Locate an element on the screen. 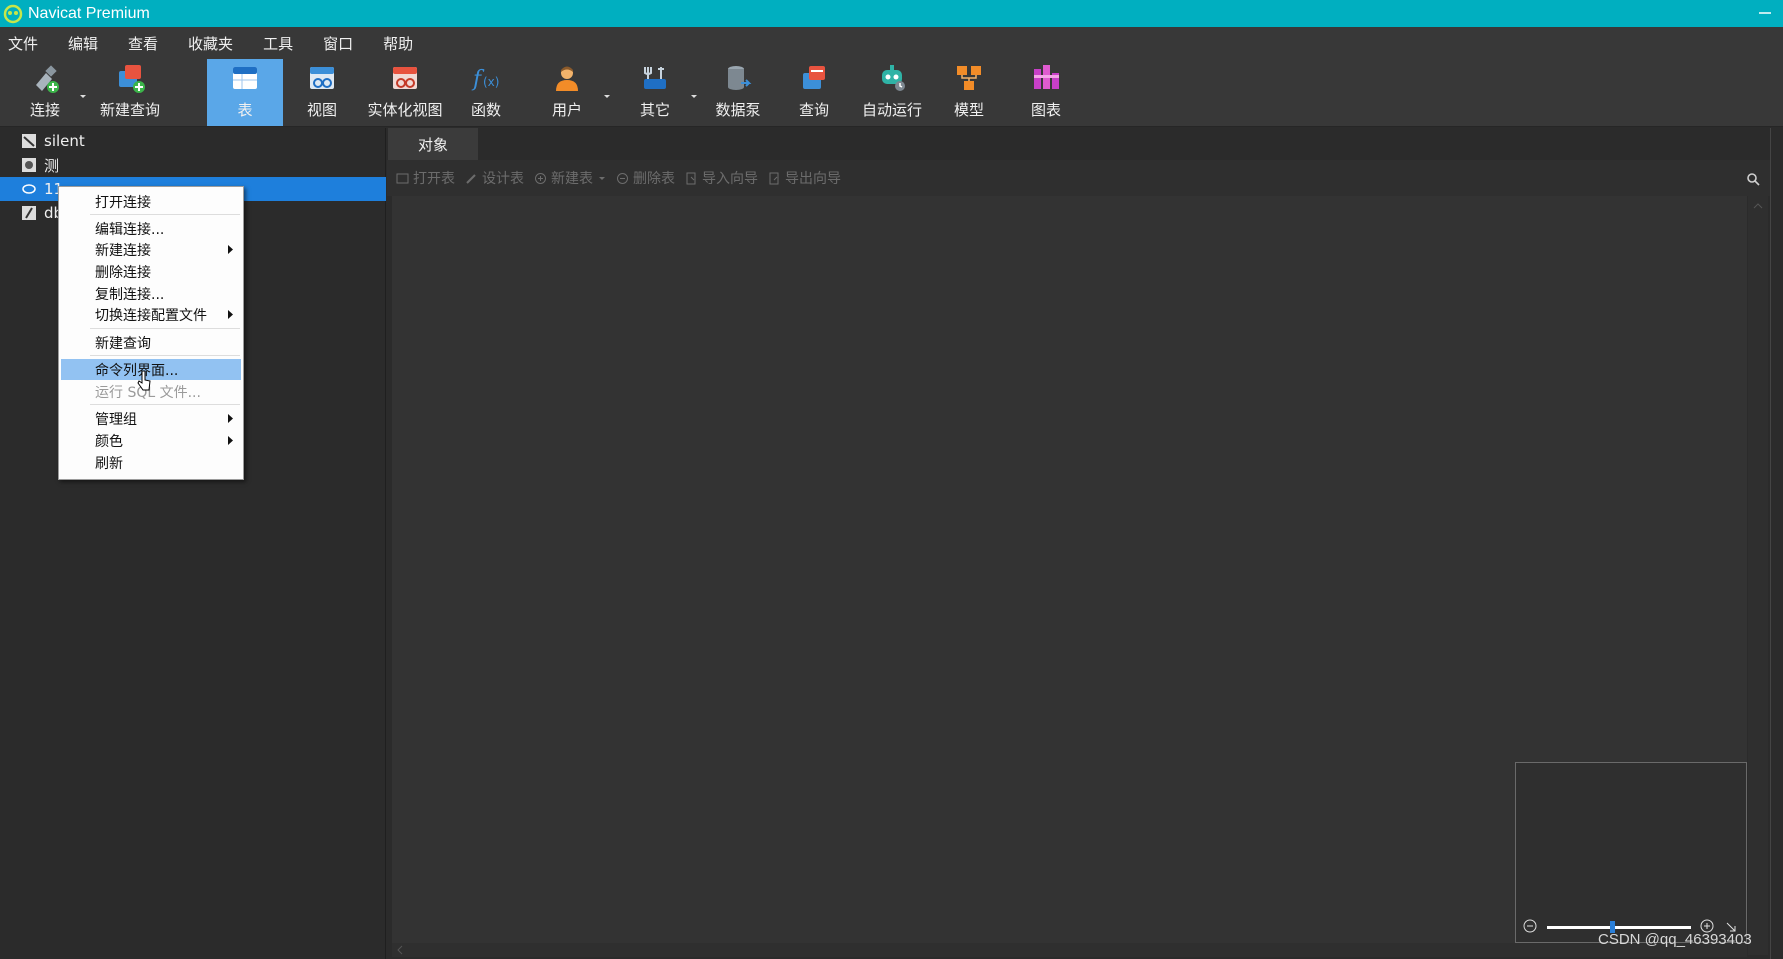  pencil-icon is located at coordinates (471, 178).